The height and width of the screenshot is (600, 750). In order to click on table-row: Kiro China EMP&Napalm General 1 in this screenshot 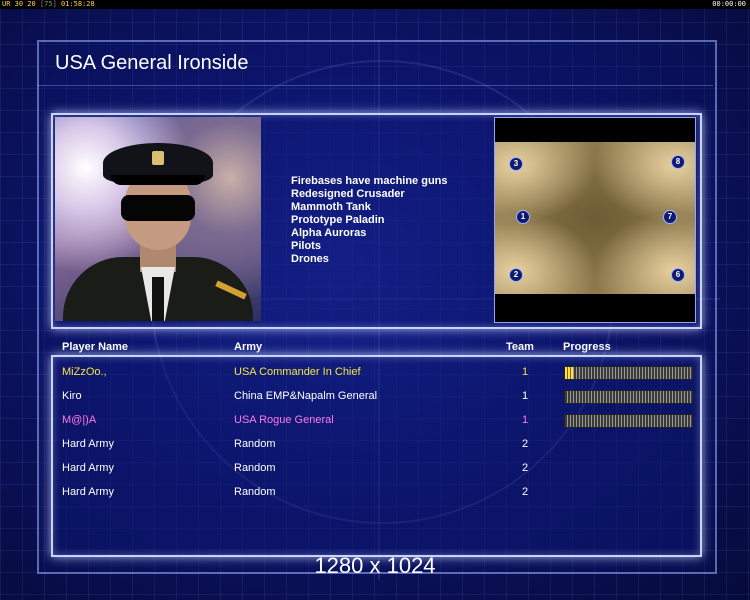, I will do `click(374, 397)`.